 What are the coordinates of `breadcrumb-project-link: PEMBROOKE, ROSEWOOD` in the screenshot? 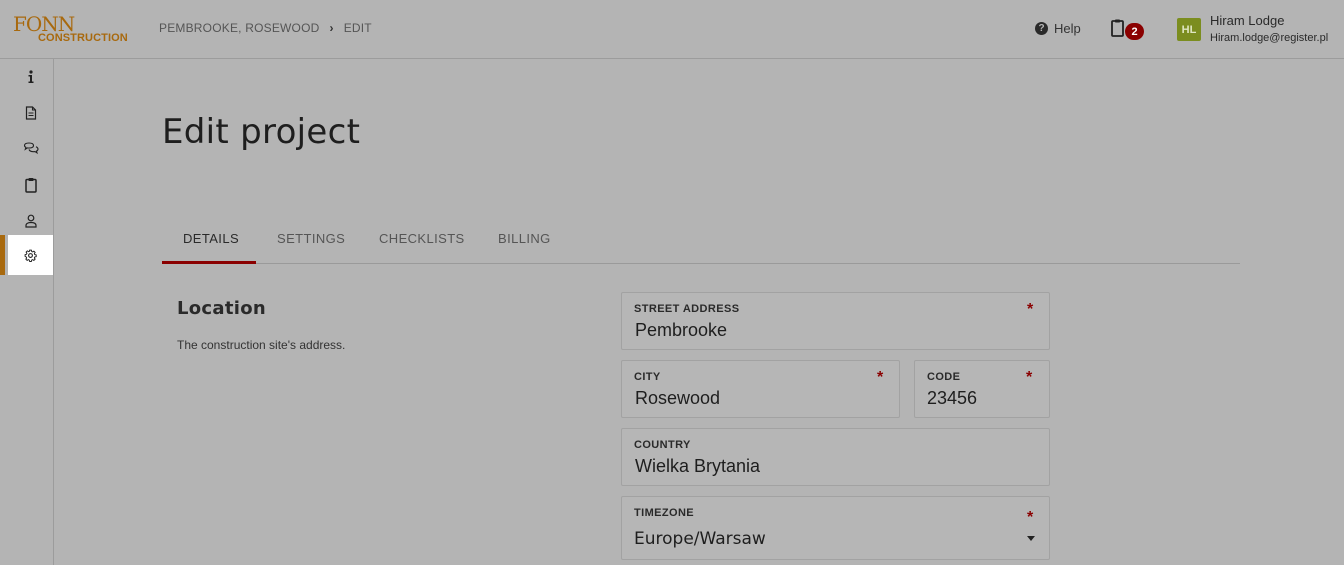 It's located at (239, 28).